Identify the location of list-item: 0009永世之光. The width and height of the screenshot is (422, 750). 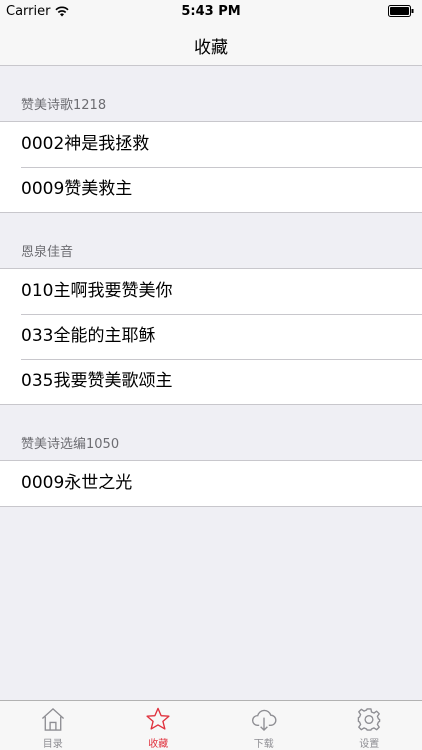
(211, 483).